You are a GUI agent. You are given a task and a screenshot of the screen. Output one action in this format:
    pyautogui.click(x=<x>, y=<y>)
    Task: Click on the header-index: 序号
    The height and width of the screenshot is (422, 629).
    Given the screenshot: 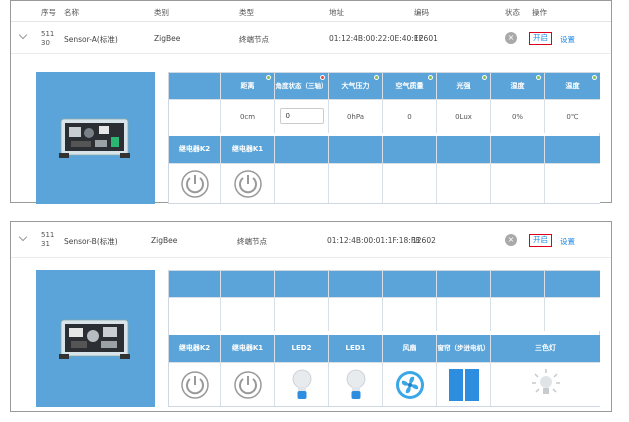 What is the action you would take?
    pyautogui.click(x=48, y=12)
    